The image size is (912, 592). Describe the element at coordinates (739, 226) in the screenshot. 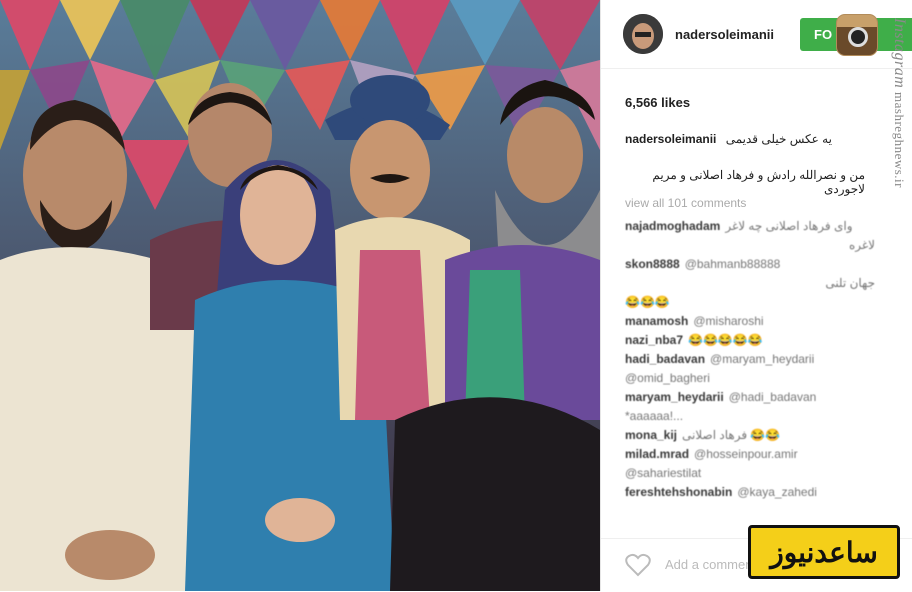

I see `comment: najadmoghadam وای فرهاد اصلانی چه لاغر` at that location.